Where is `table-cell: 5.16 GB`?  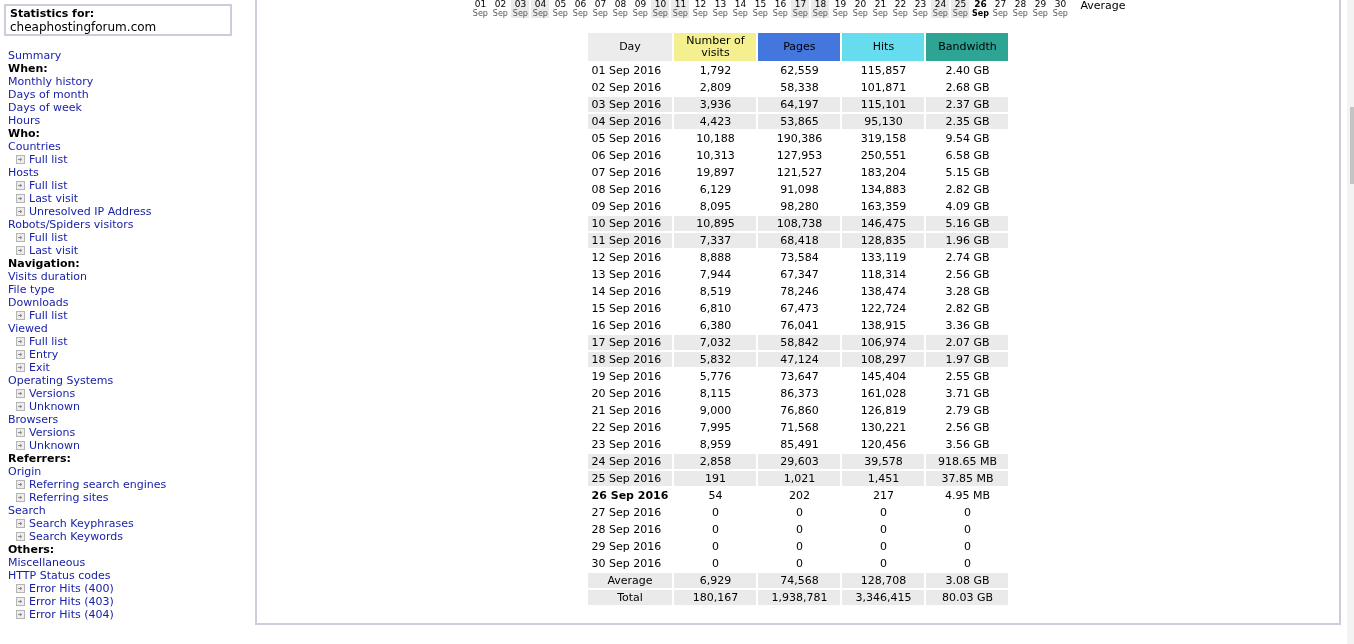
table-cell: 5.16 GB is located at coordinates (967, 223).